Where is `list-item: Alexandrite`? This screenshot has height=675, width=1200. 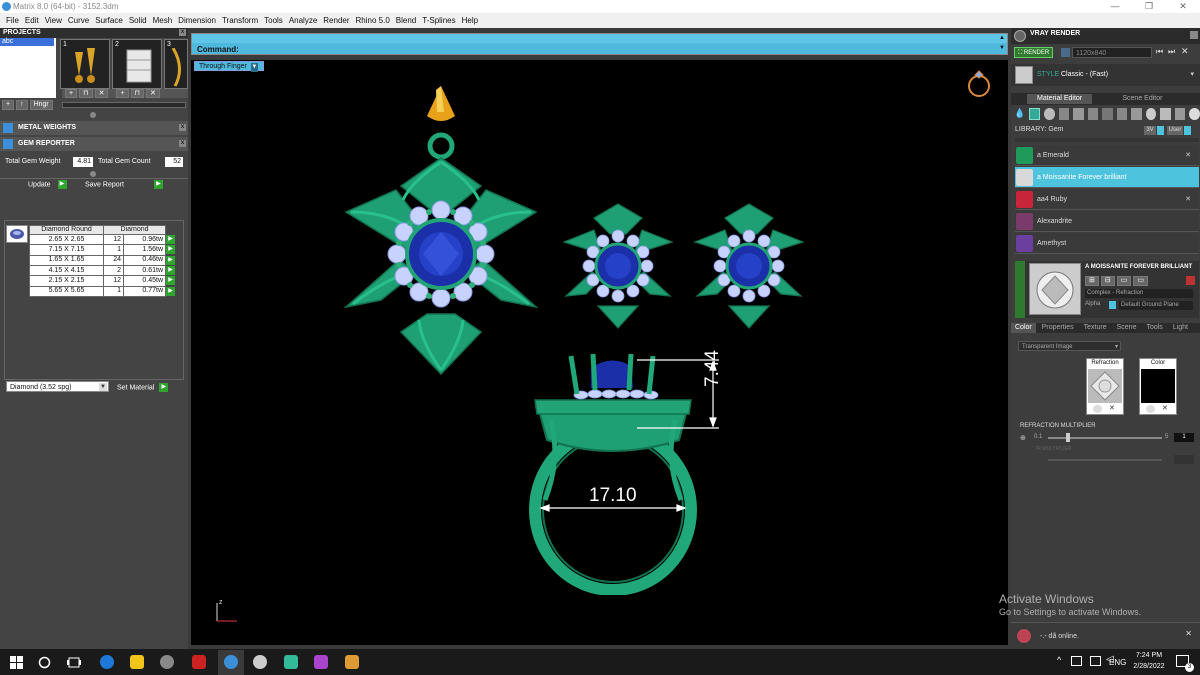
list-item: Alexandrite is located at coordinates (1107, 221).